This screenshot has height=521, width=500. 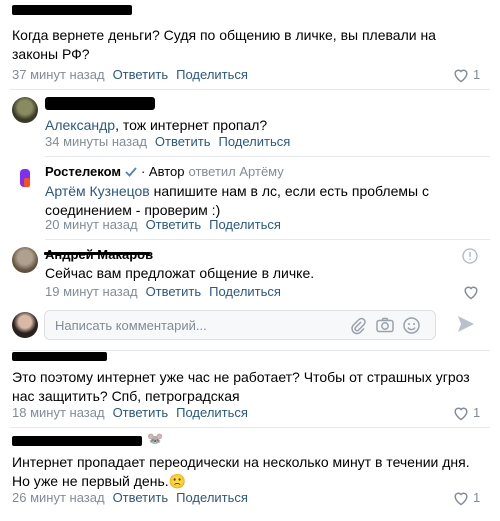 I want to click on comment-time: 18 минут назад, so click(x=58, y=412).